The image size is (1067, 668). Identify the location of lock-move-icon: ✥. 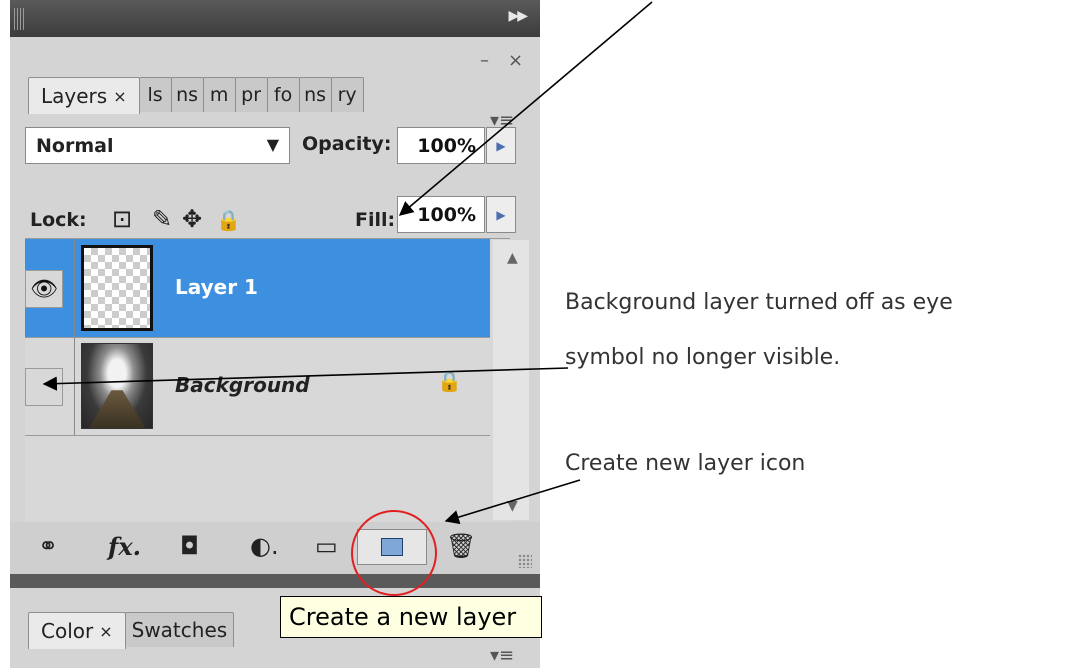
(192, 219).